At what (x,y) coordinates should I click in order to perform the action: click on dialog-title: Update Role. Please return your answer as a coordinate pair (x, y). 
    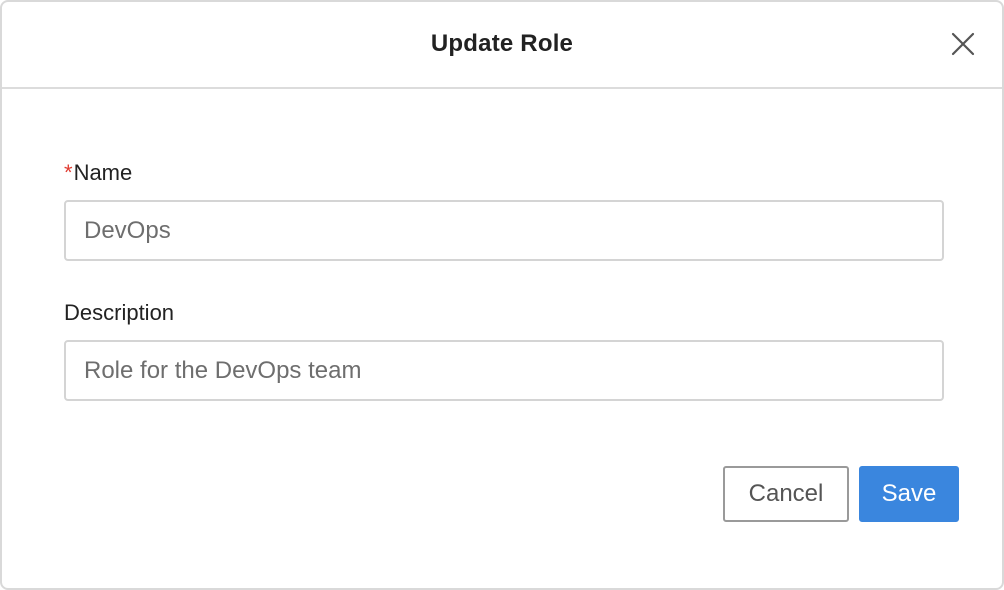
    Looking at the image, I should click on (502, 43).